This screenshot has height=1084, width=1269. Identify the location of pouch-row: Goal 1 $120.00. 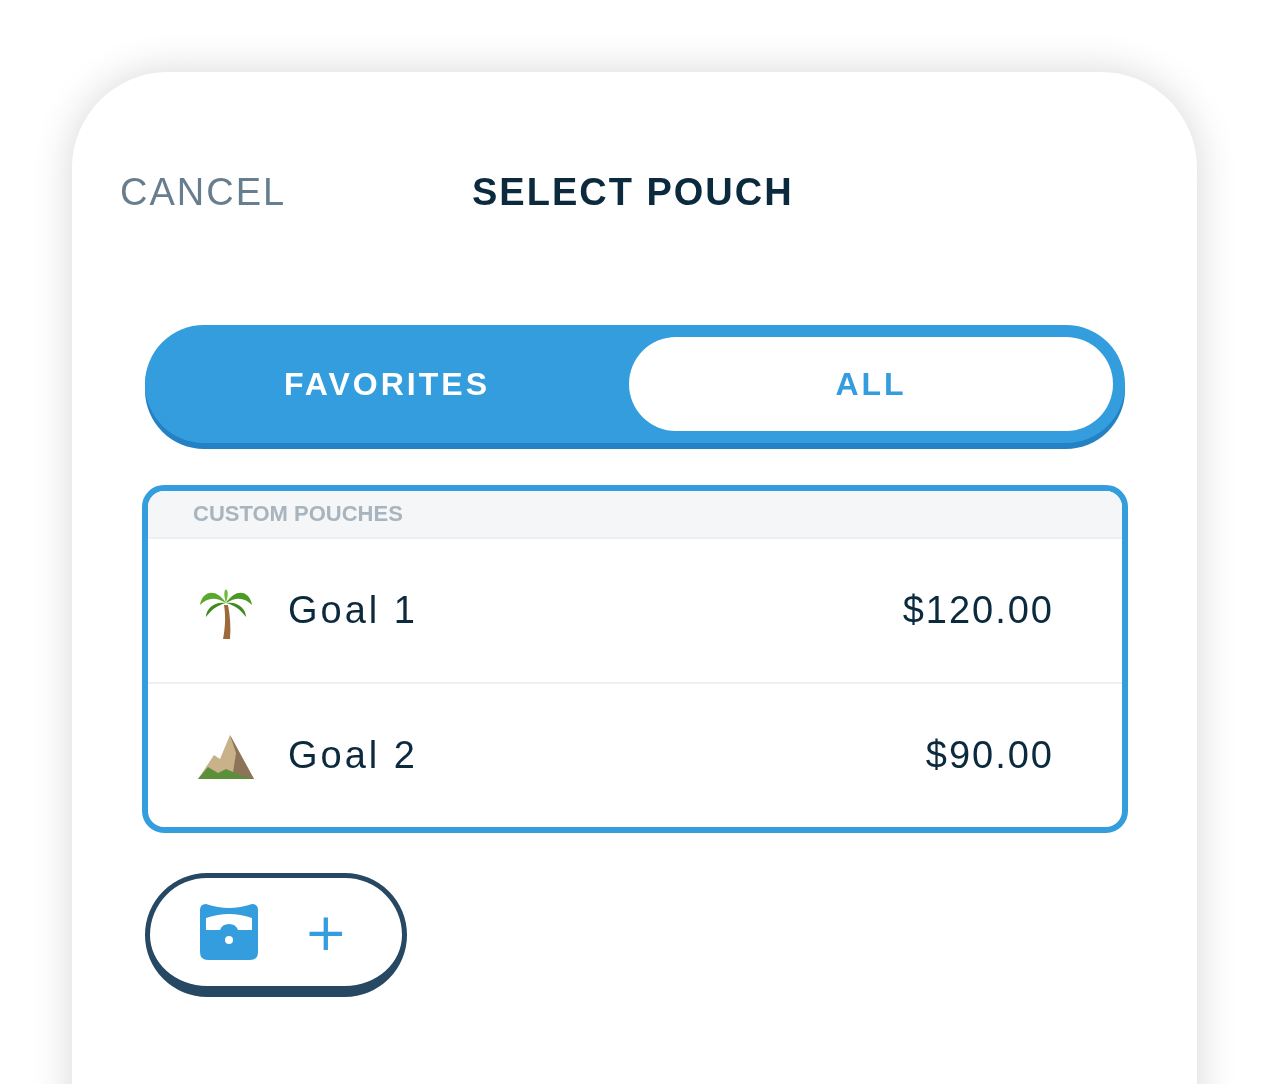
(635, 611).